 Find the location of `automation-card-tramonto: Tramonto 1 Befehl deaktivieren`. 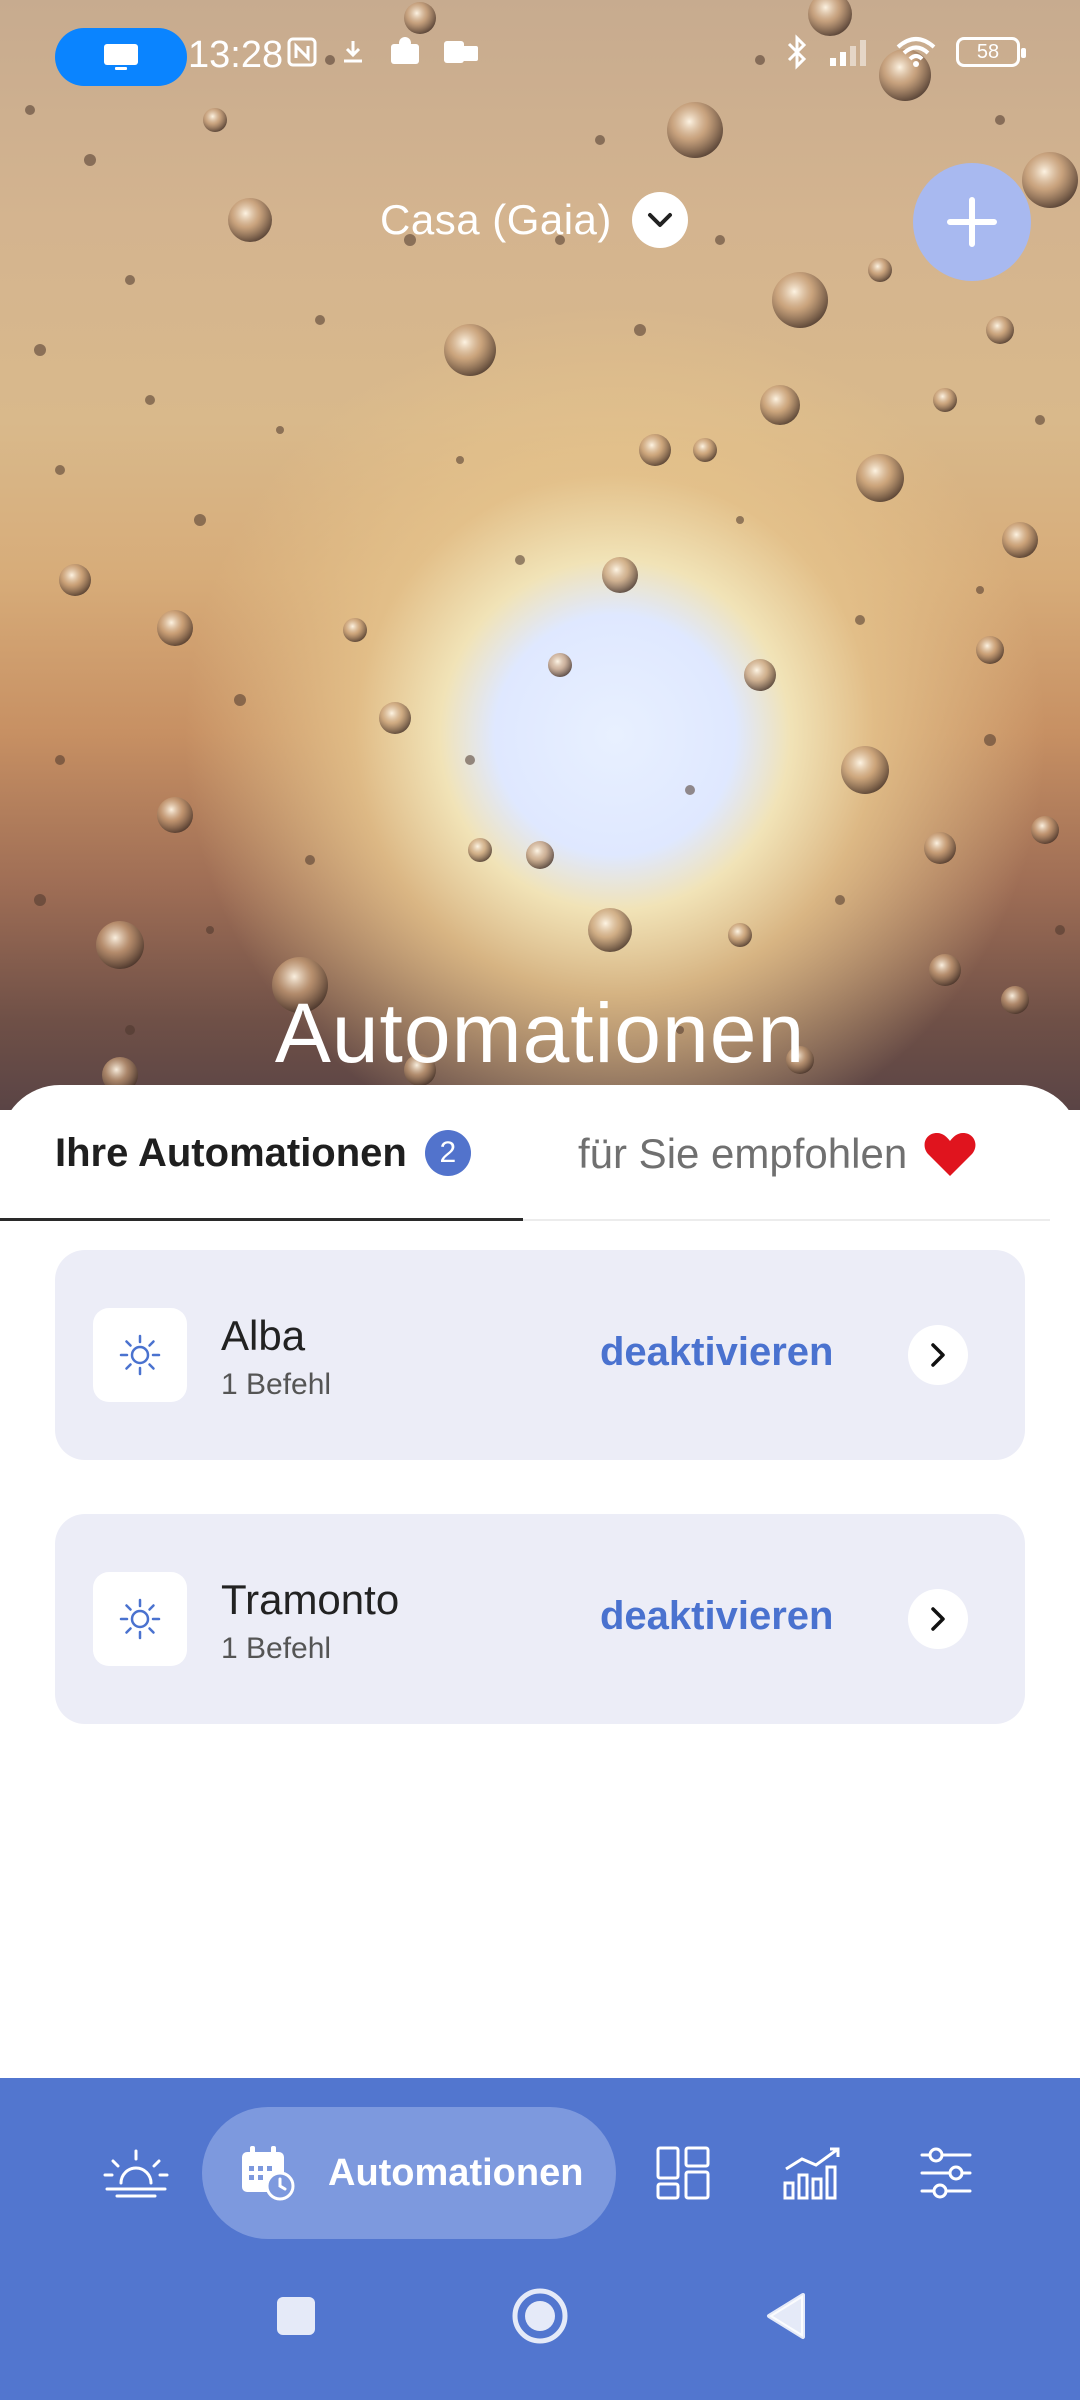

automation-card-tramonto: Tramonto 1 Befehl deaktivieren is located at coordinates (540, 1619).